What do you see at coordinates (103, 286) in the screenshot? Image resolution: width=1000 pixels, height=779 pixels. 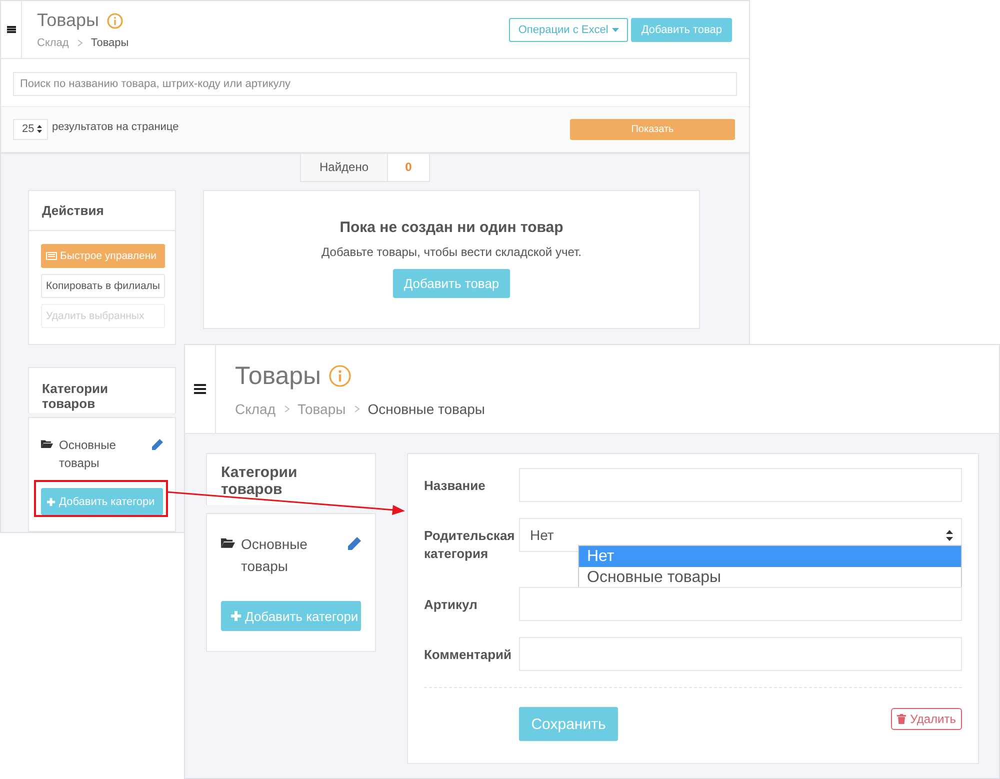 I see `action-button: Копировать в филиалы` at bounding box center [103, 286].